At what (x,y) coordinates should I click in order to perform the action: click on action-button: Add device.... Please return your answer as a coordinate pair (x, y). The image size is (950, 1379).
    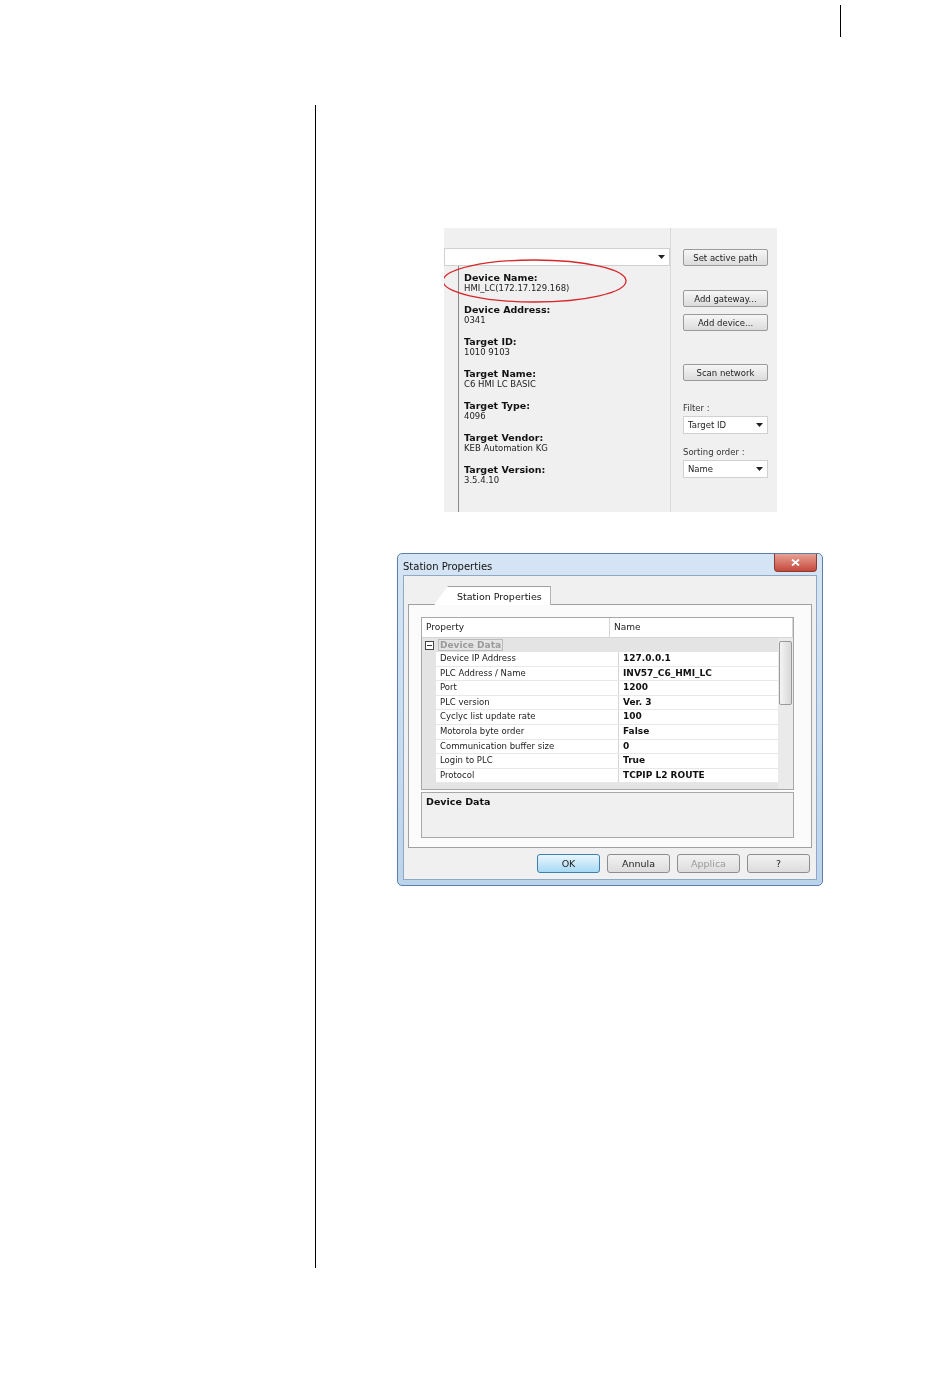
    Looking at the image, I should click on (725, 322).